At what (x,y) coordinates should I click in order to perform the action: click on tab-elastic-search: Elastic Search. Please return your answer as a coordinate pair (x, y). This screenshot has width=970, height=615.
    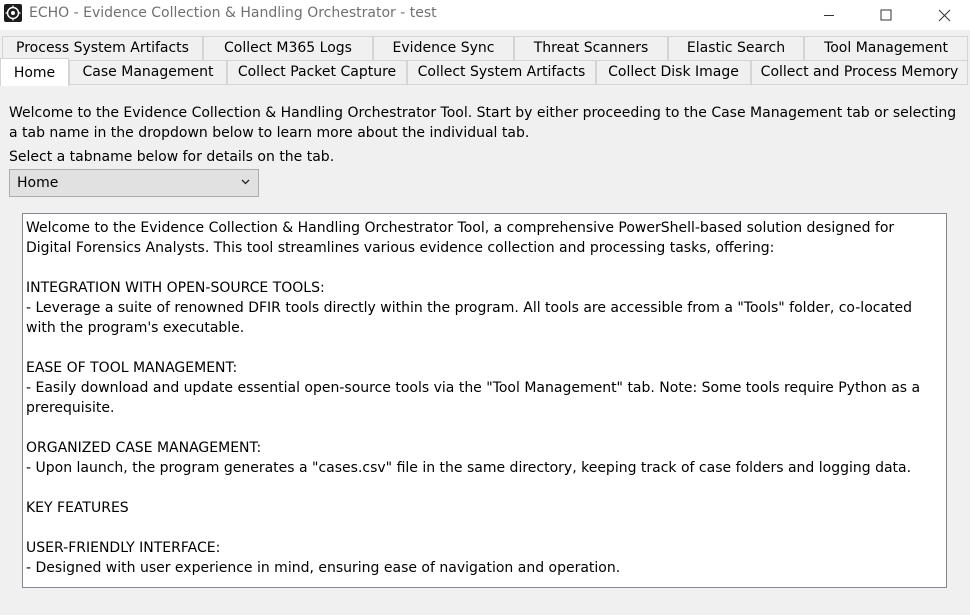
    Looking at the image, I should click on (736, 48).